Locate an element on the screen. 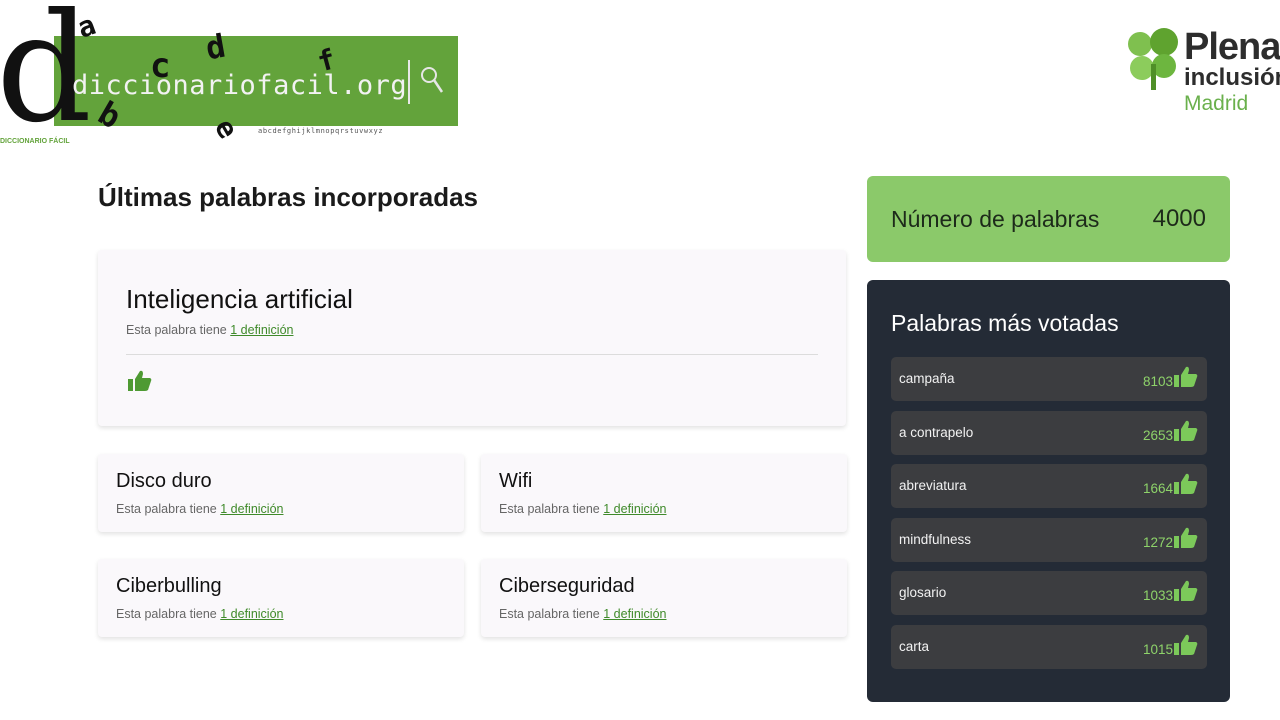  partner-logo: Plena inclusión Madrid is located at coordinates (1200, 72).